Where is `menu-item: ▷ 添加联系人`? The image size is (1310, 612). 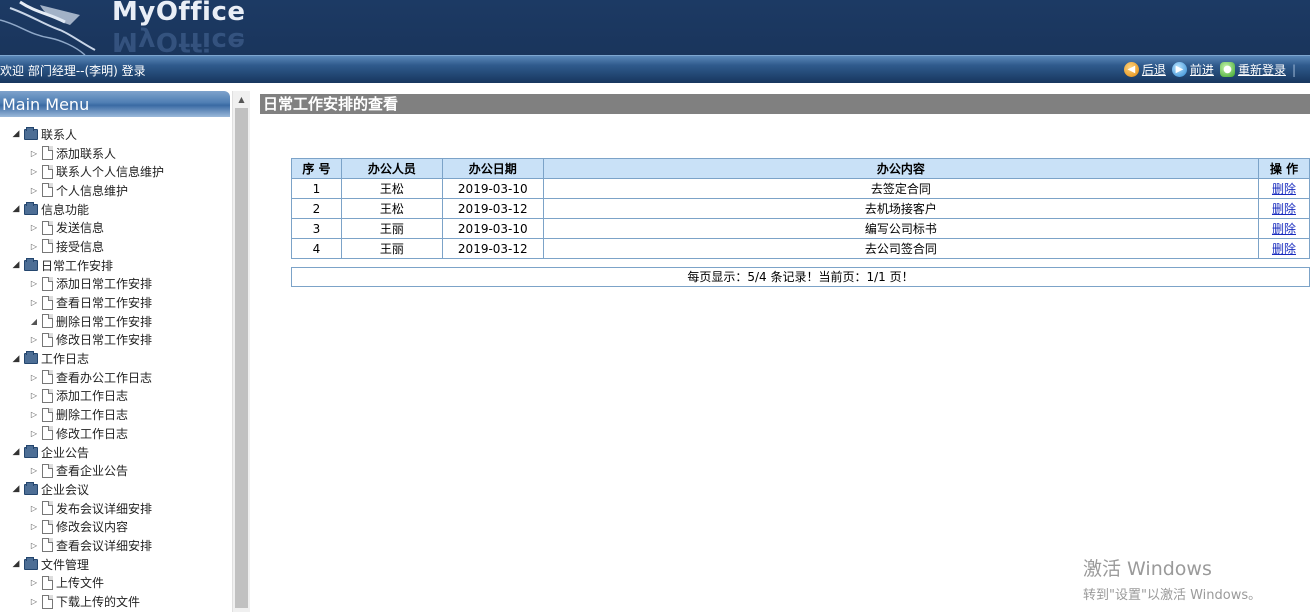
menu-item: ▷ 添加联系人 is located at coordinates (115, 153).